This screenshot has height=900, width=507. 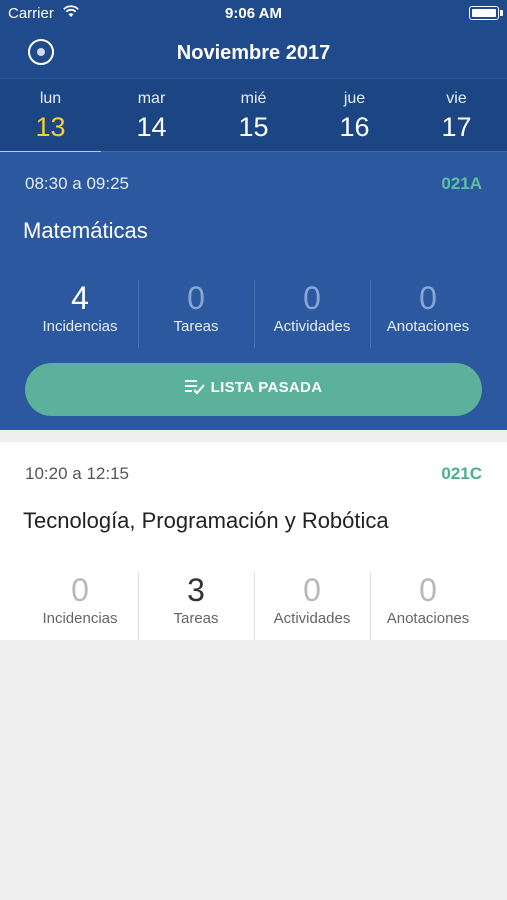 What do you see at coordinates (266, 387) in the screenshot?
I see `button-label: LISTA PASADA` at bounding box center [266, 387].